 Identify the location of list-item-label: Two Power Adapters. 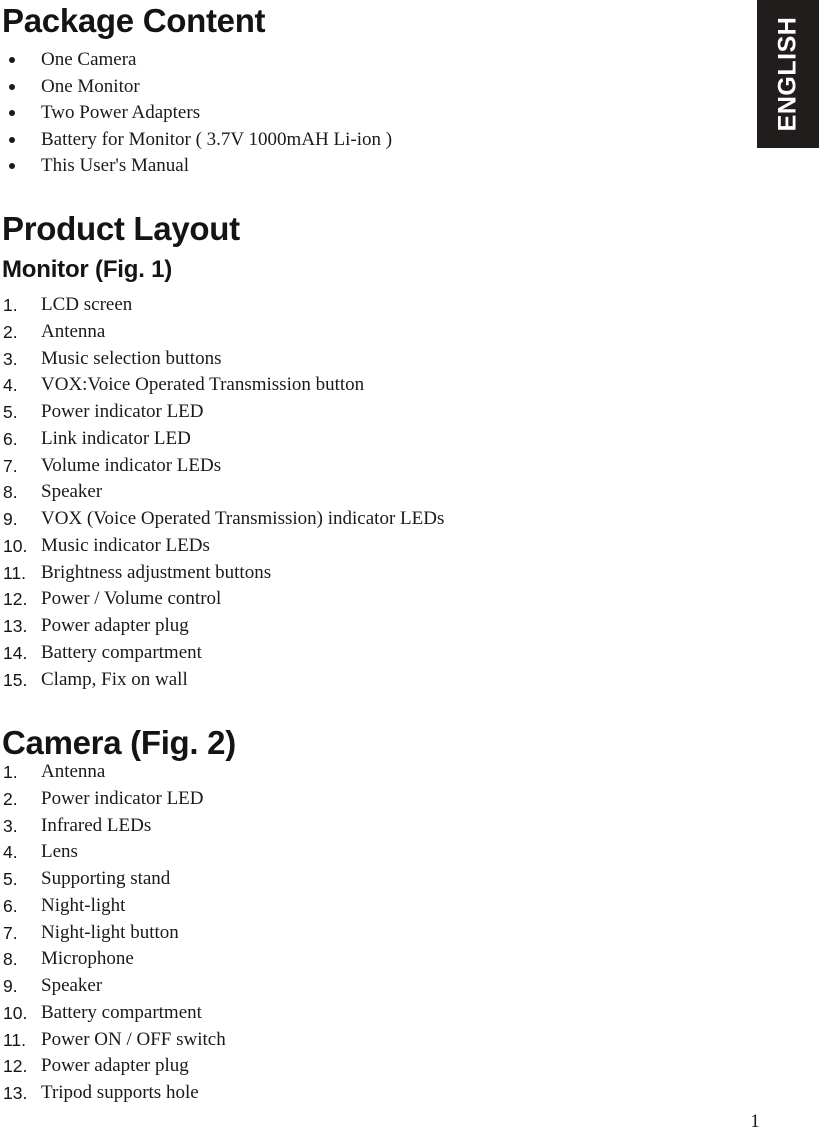
(121, 112).